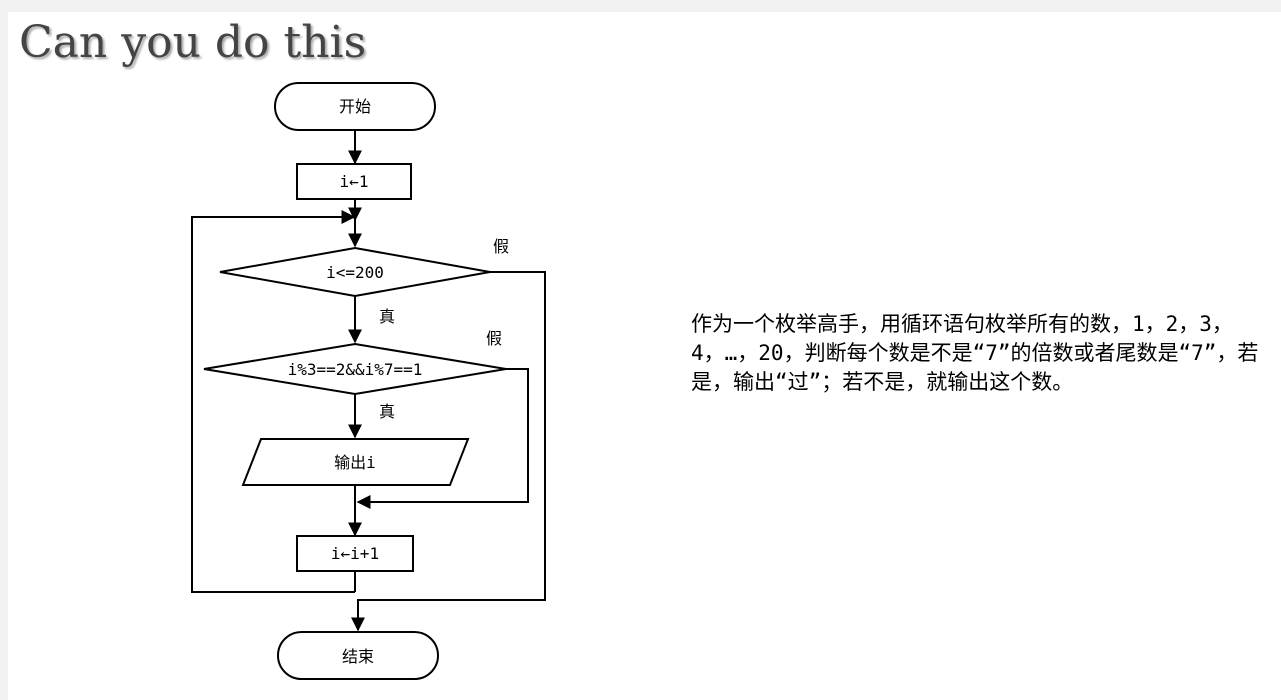 The image size is (1281, 700). What do you see at coordinates (358, 656) in the screenshot?
I see `end-label: 结束` at bounding box center [358, 656].